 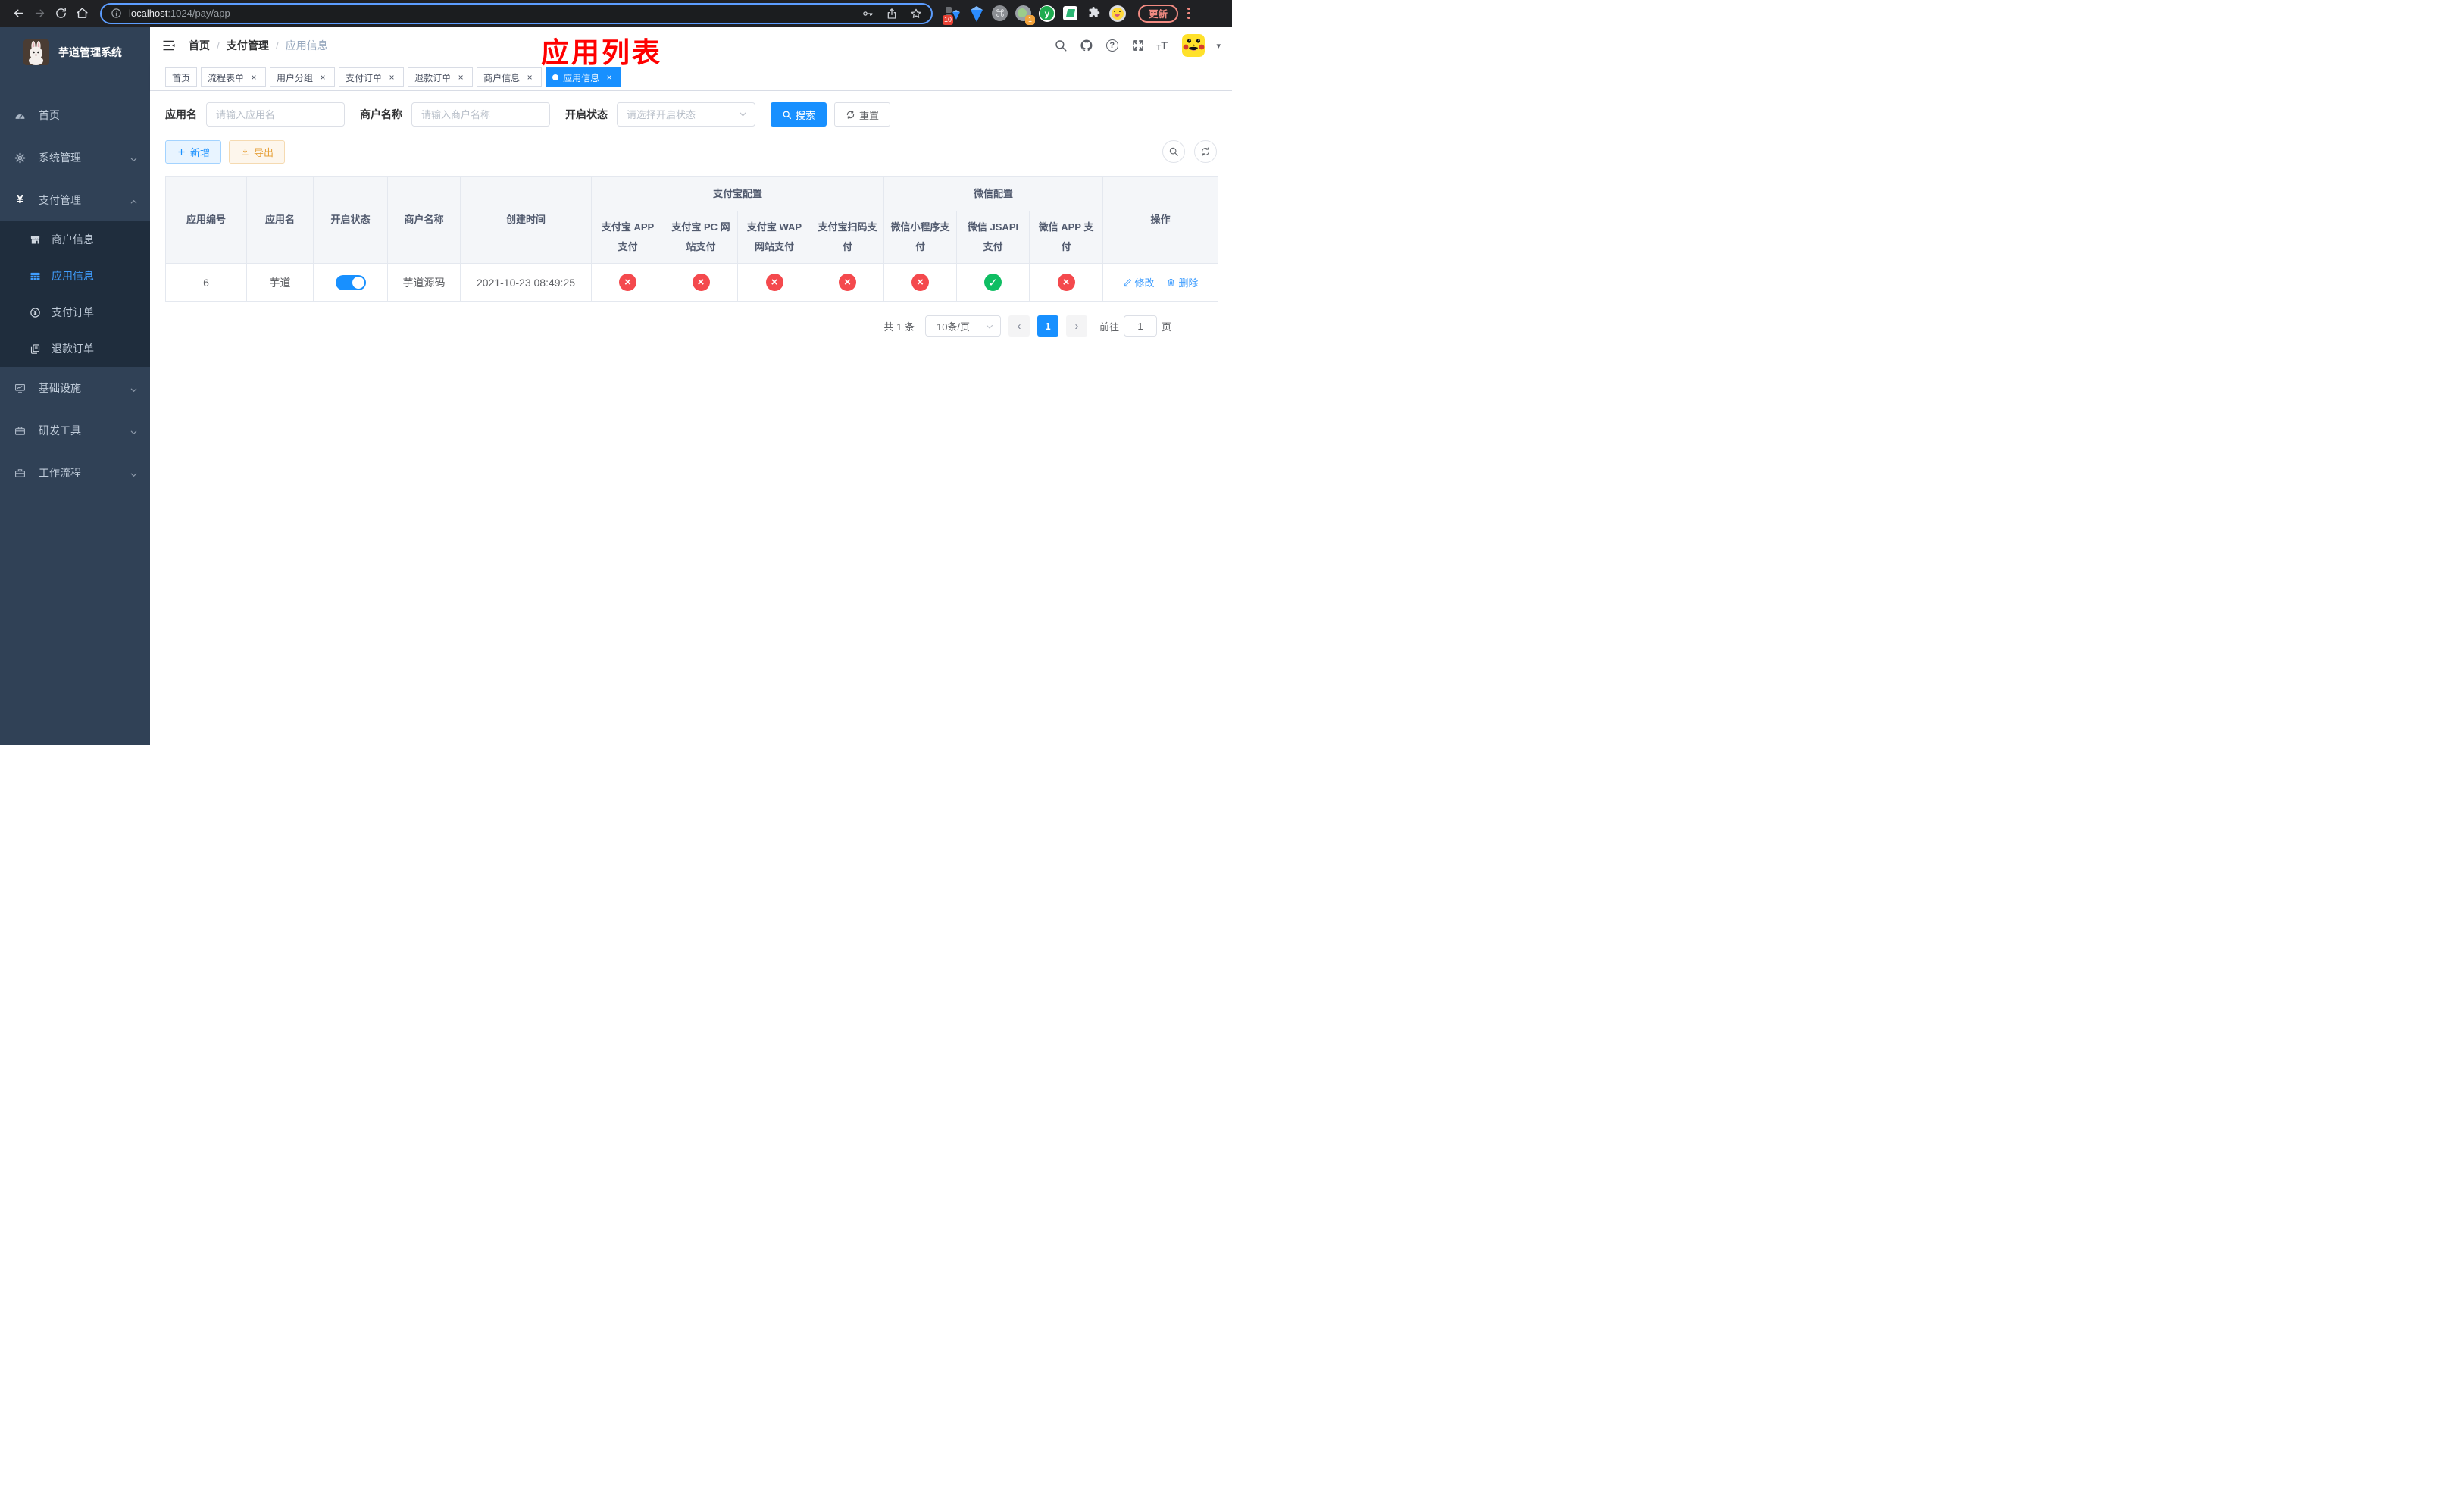 I want to click on sidebar-item-system: 系统管理, so click(x=75, y=157).